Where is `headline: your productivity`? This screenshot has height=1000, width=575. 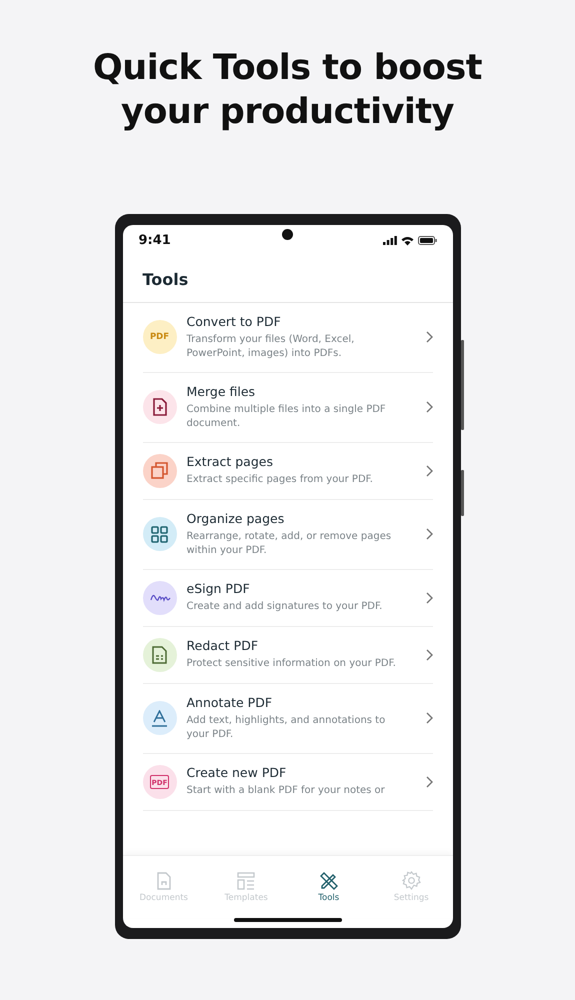 headline: your productivity is located at coordinates (287, 112).